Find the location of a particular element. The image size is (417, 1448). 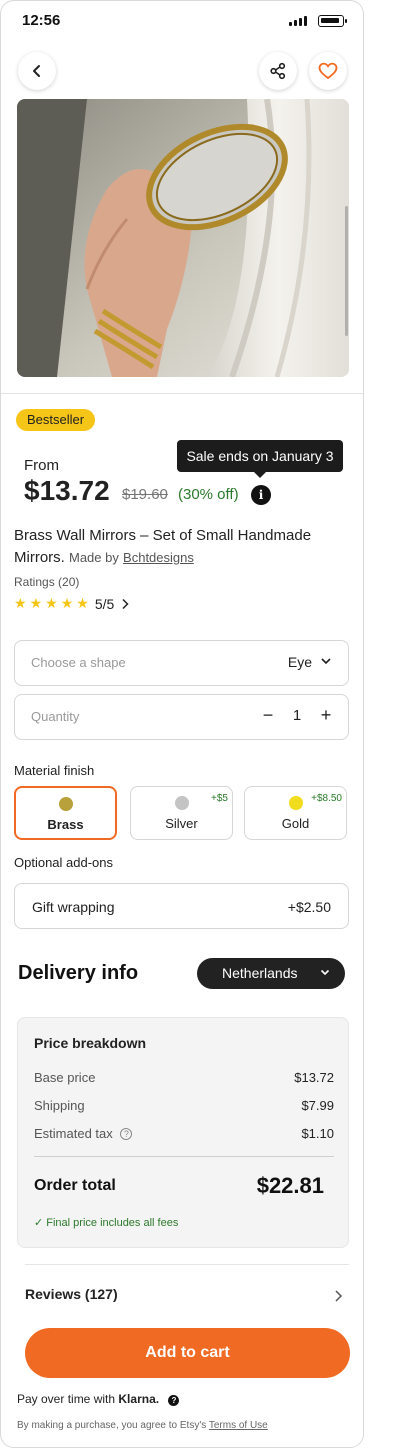

country-select: Netherlands is located at coordinates (271, 973).